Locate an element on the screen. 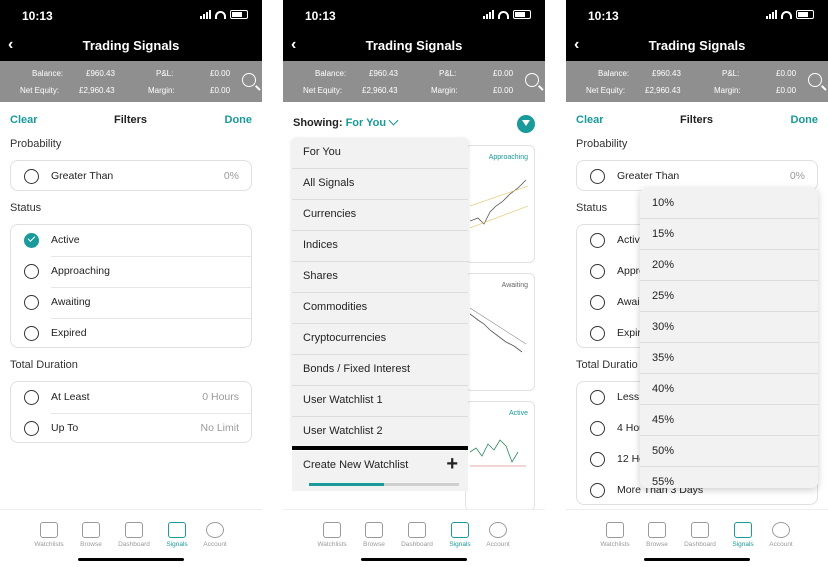  picker-option: 45% is located at coordinates (729, 420).